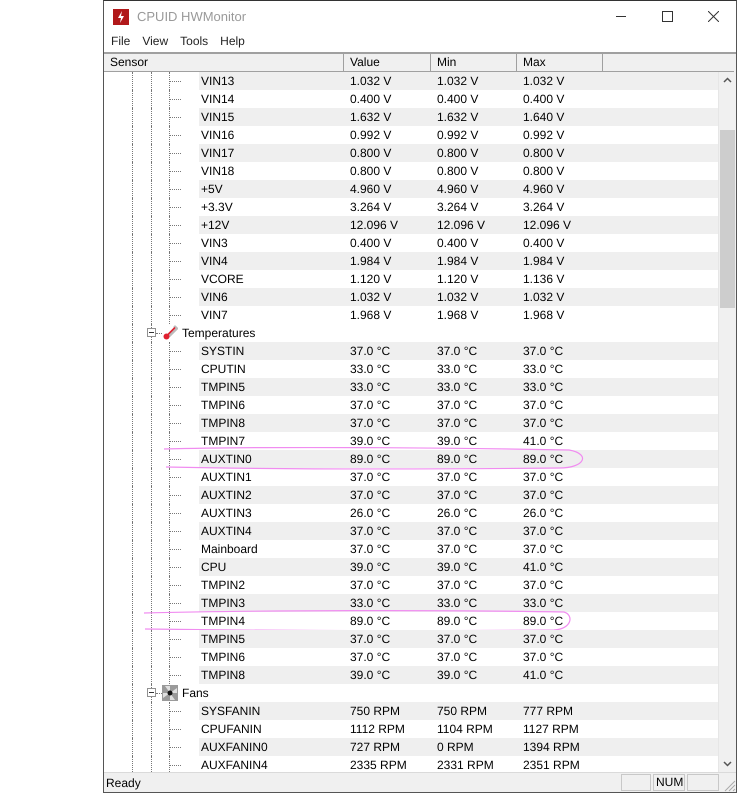 This screenshot has height=793, width=738. I want to click on thermometer-icon, so click(170, 333).